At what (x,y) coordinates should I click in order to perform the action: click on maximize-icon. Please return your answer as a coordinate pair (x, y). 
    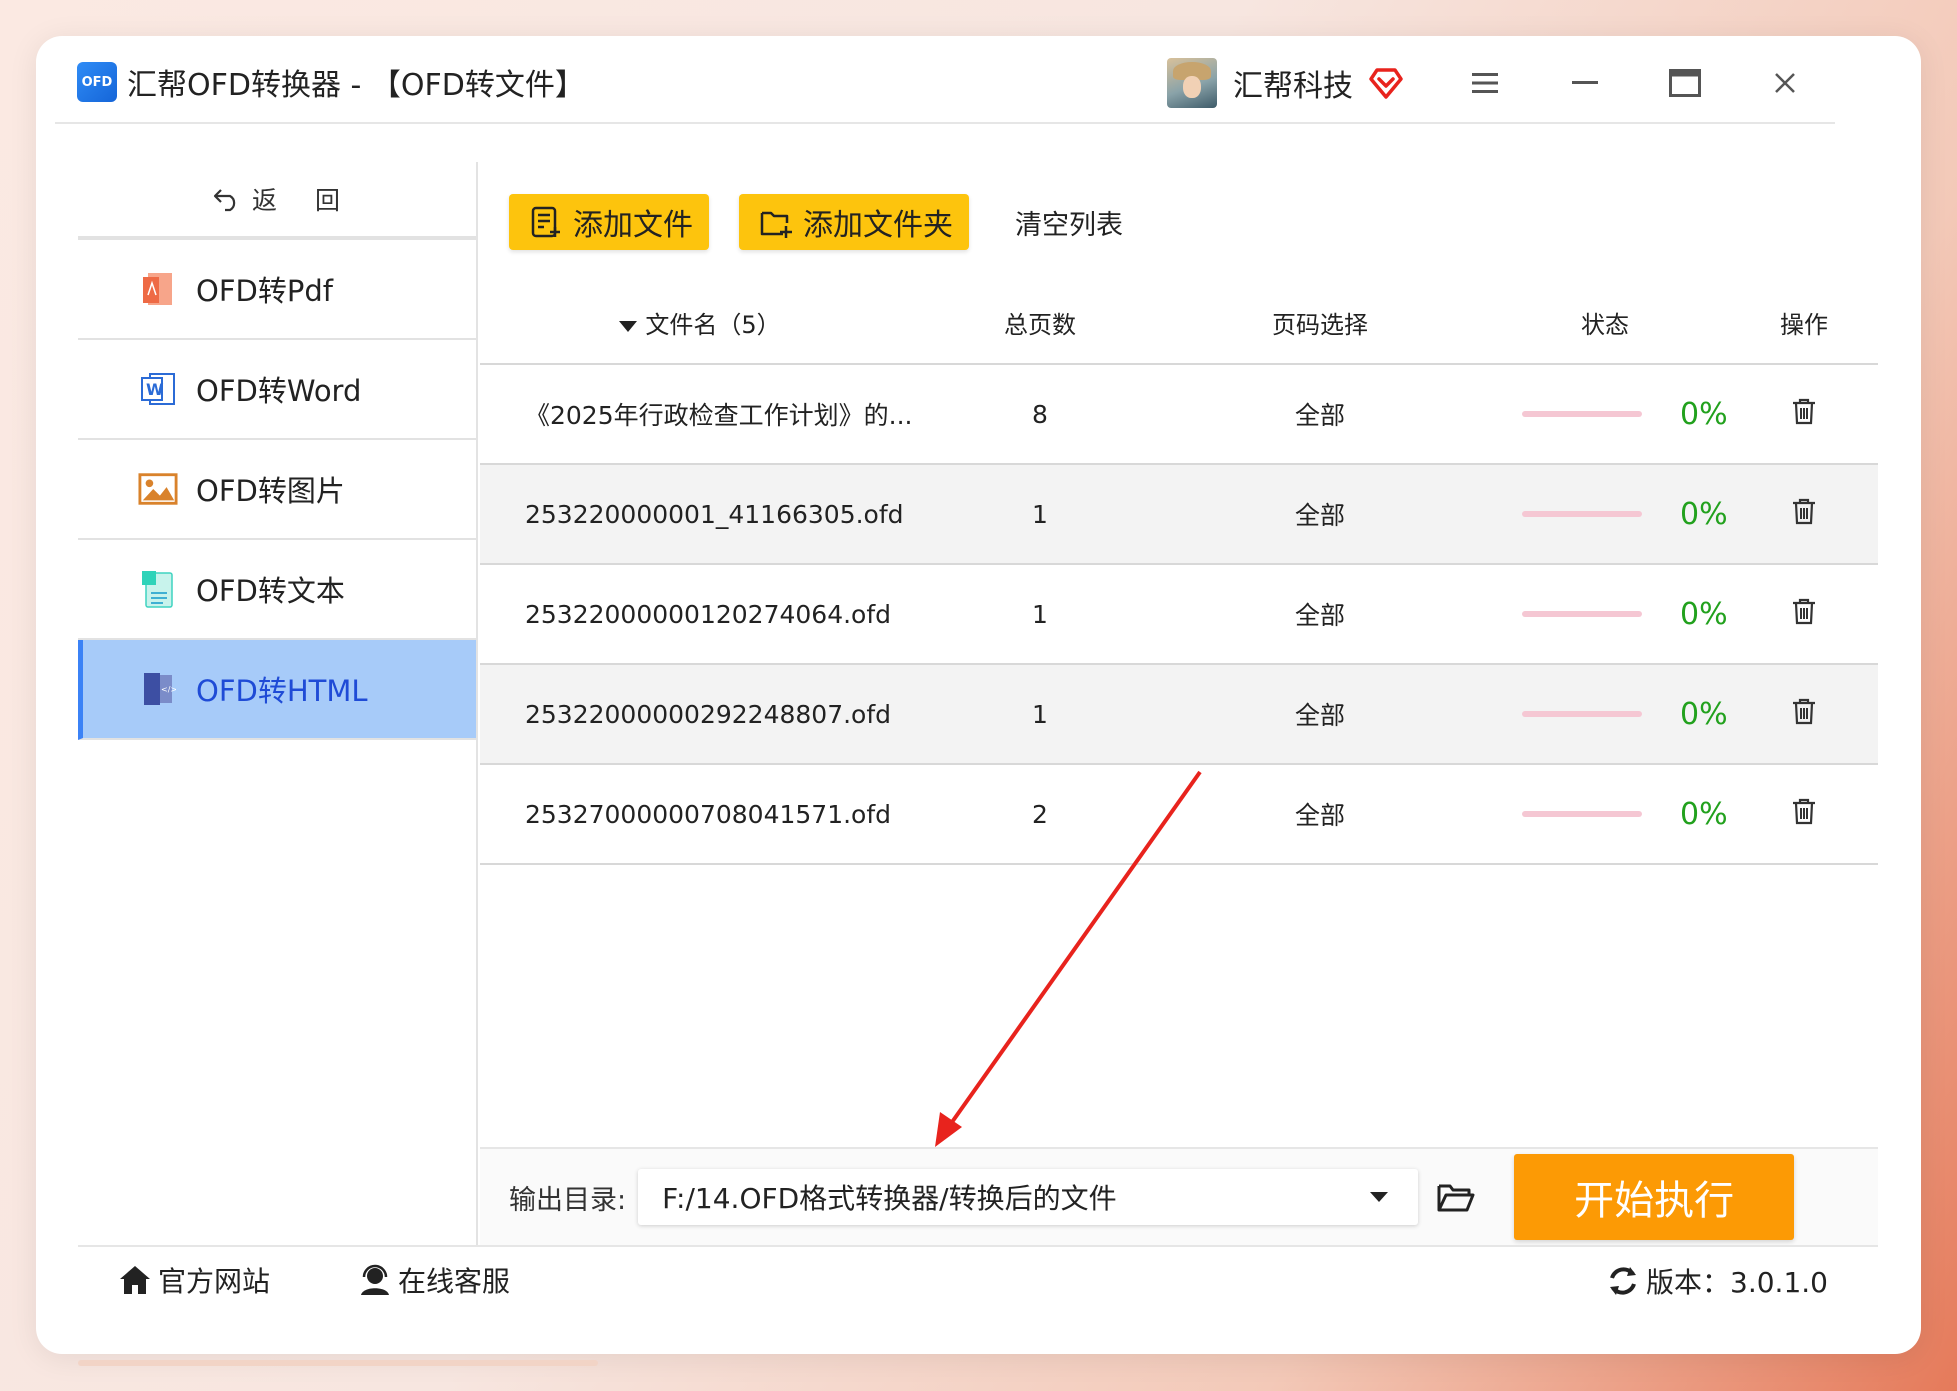
    Looking at the image, I should click on (1685, 83).